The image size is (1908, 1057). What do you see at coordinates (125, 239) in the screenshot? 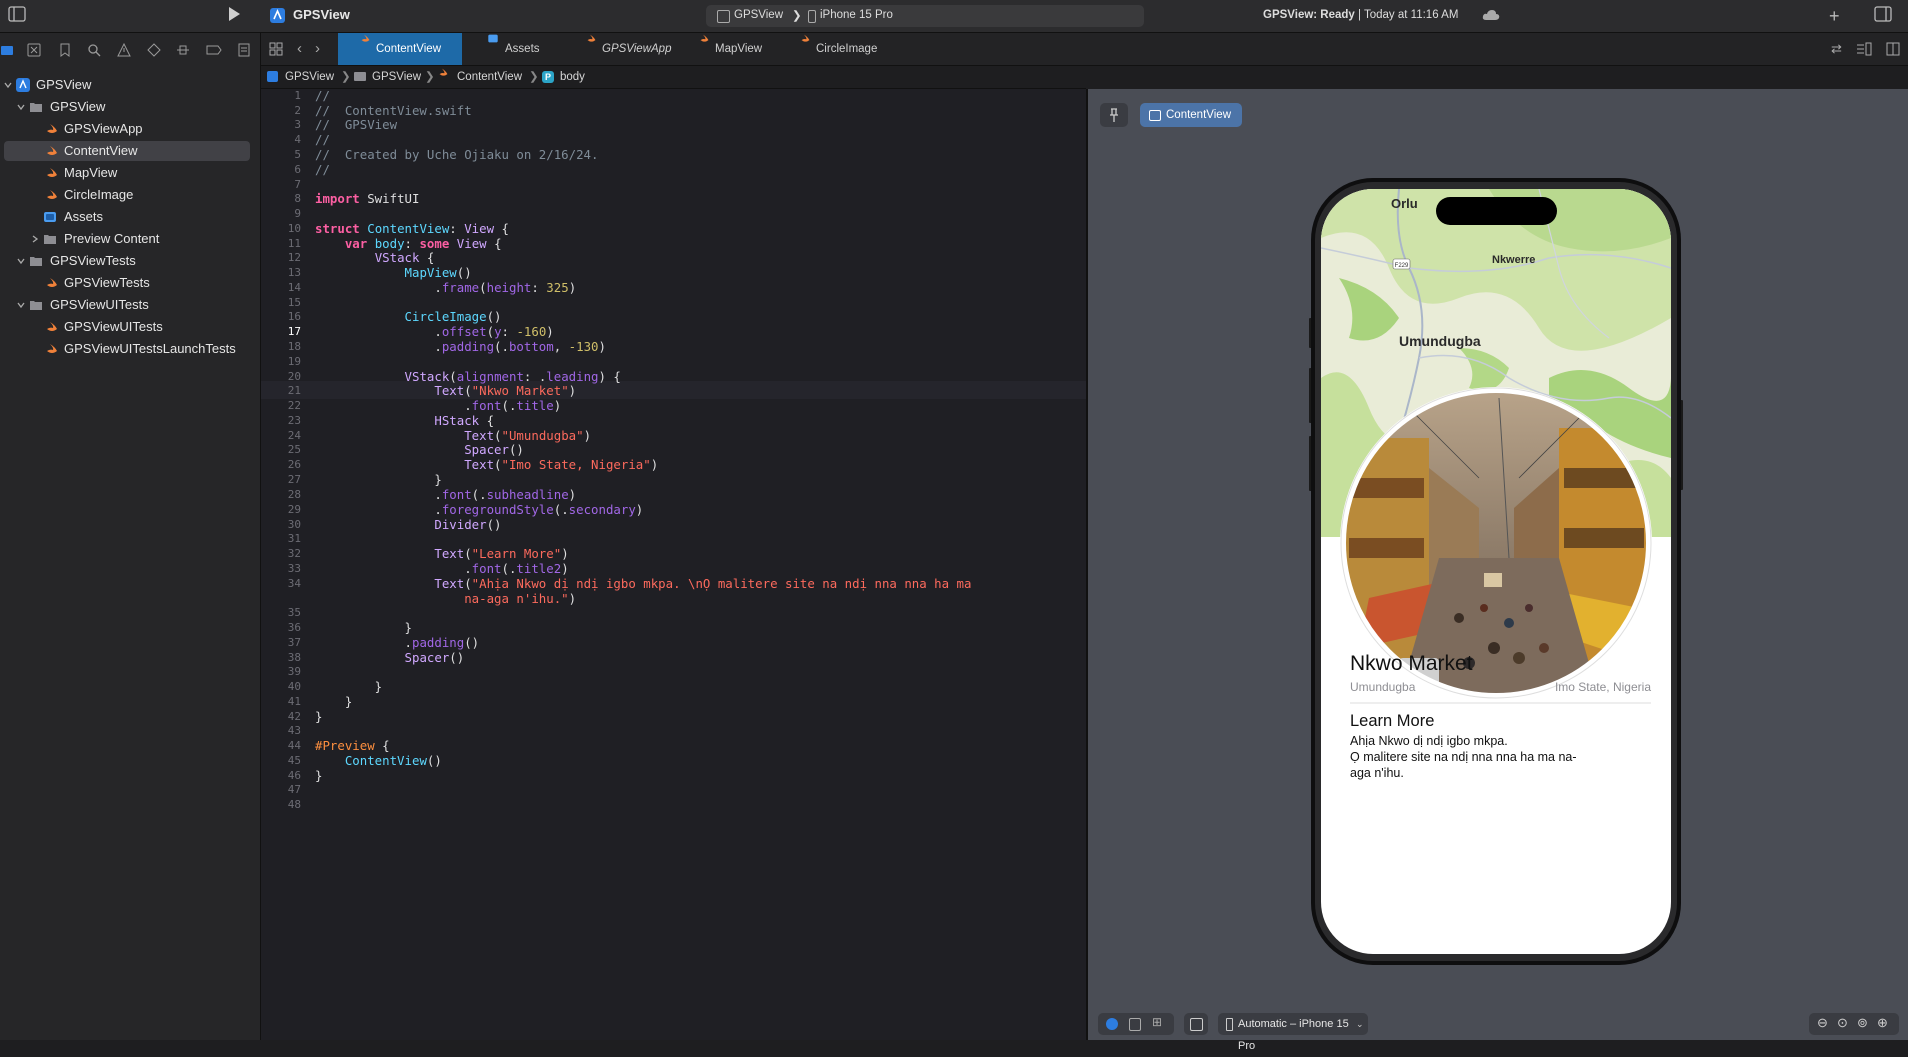
I see `tree-item-preview-content: Preview Content` at bounding box center [125, 239].